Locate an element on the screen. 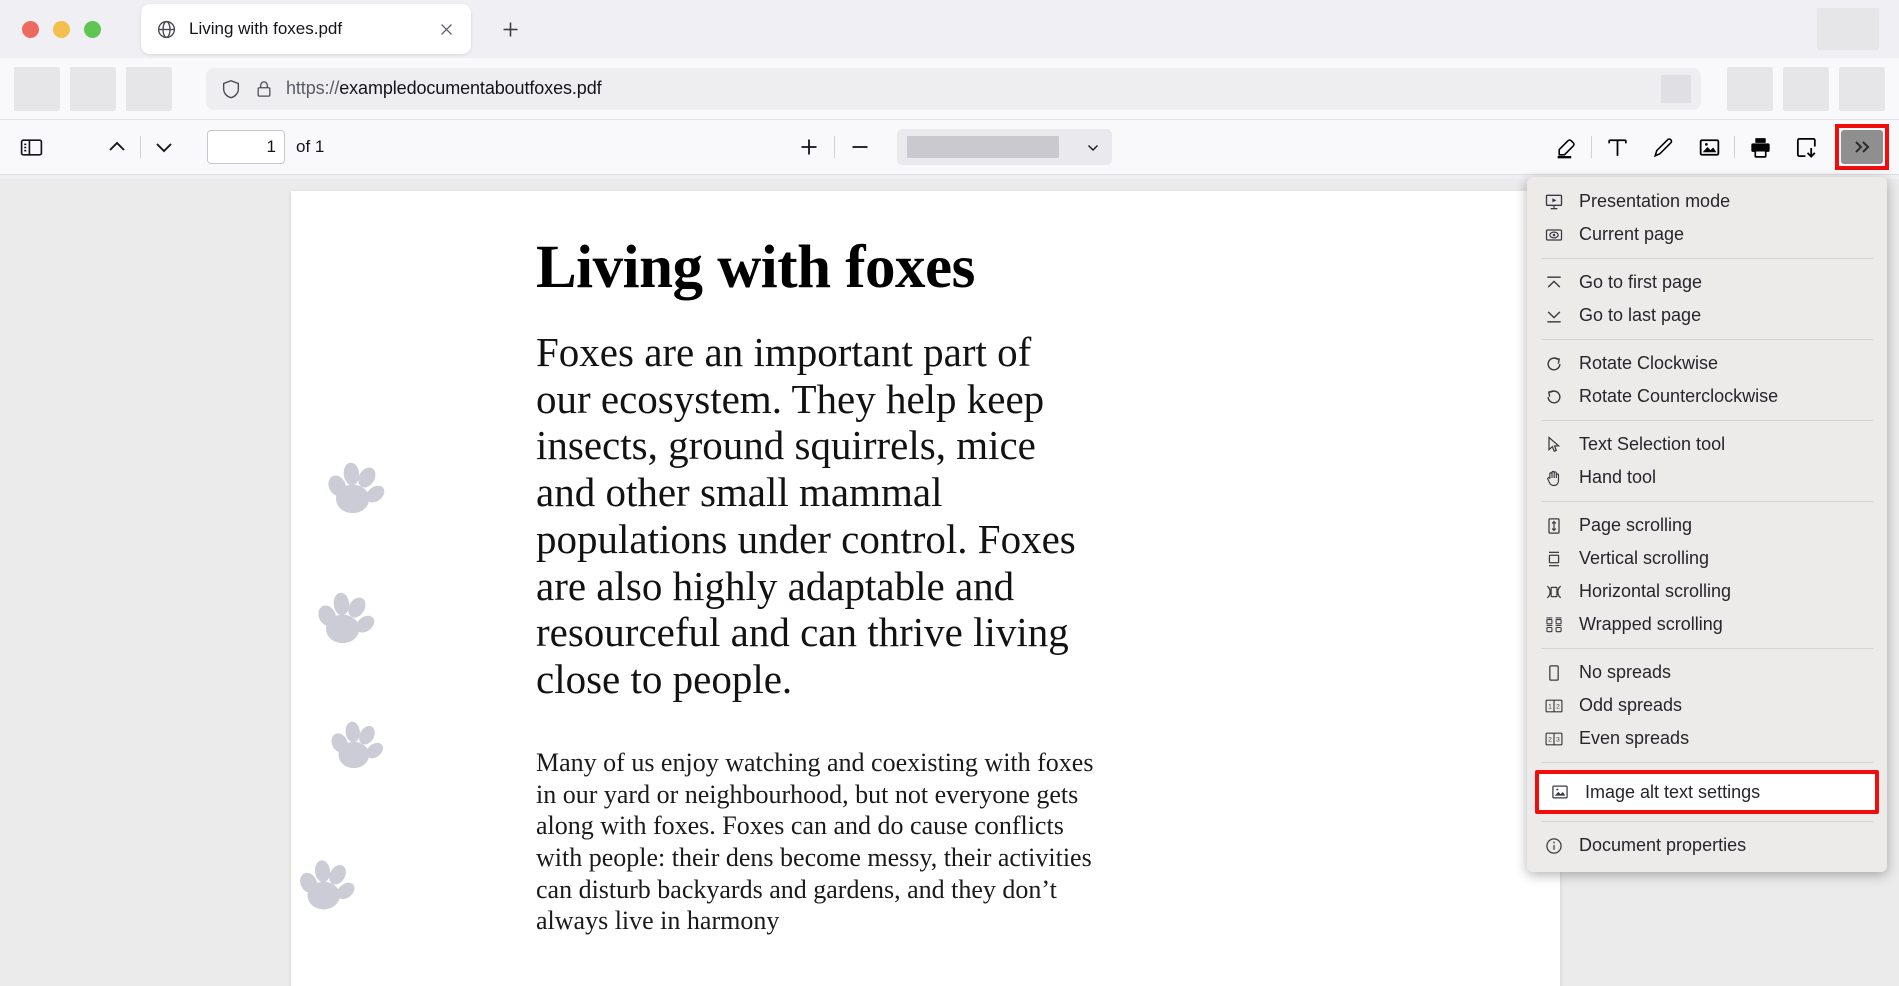 The height and width of the screenshot is (986, 1899). close-icon is located at coordinates (446, 29).